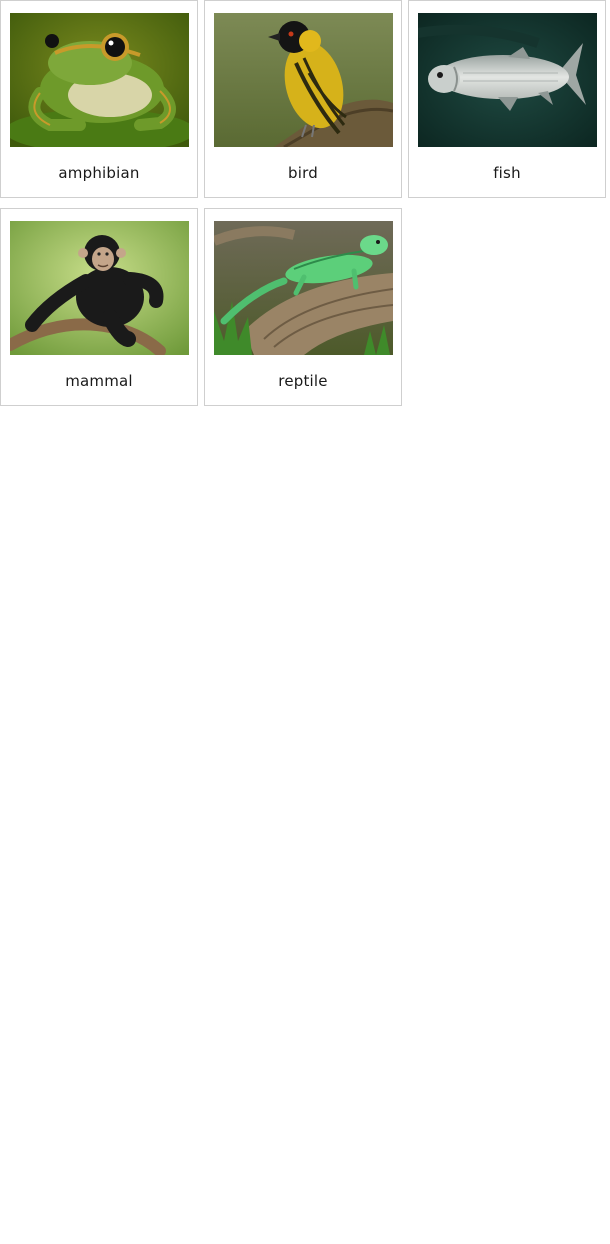  I want to click on silver-fish-photo, so click(507, 80).